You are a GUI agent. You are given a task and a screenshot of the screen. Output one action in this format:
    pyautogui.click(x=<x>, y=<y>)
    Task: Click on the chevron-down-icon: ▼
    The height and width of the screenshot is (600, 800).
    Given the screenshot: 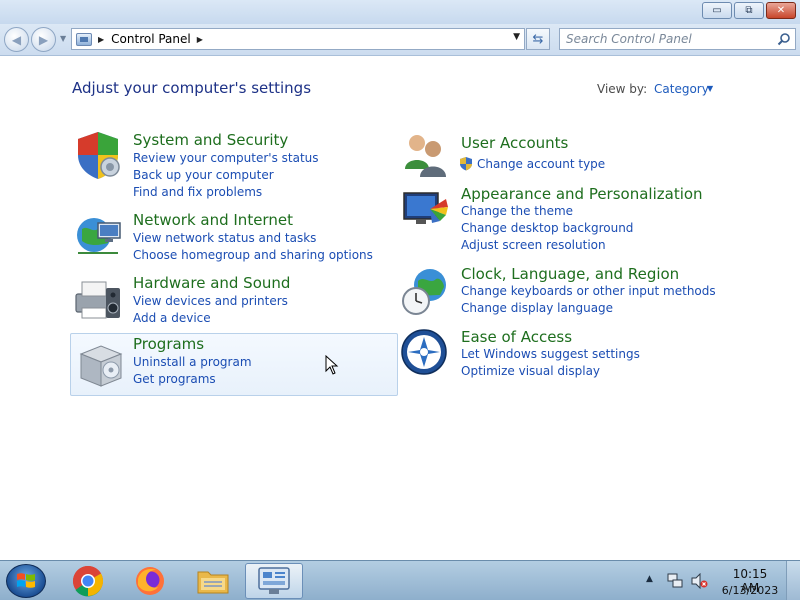 What is the action you would take?
    pyautogui.click(x=710, y=88)
    